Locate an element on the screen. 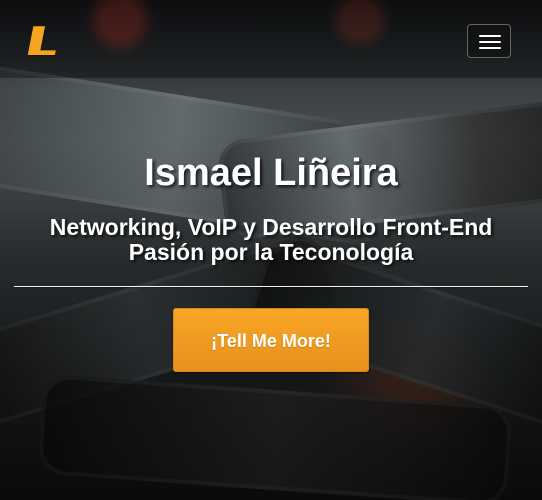 The width and height of the screenshot is (542, 500). menu-toggle-button is located at coordinates (489, 41).